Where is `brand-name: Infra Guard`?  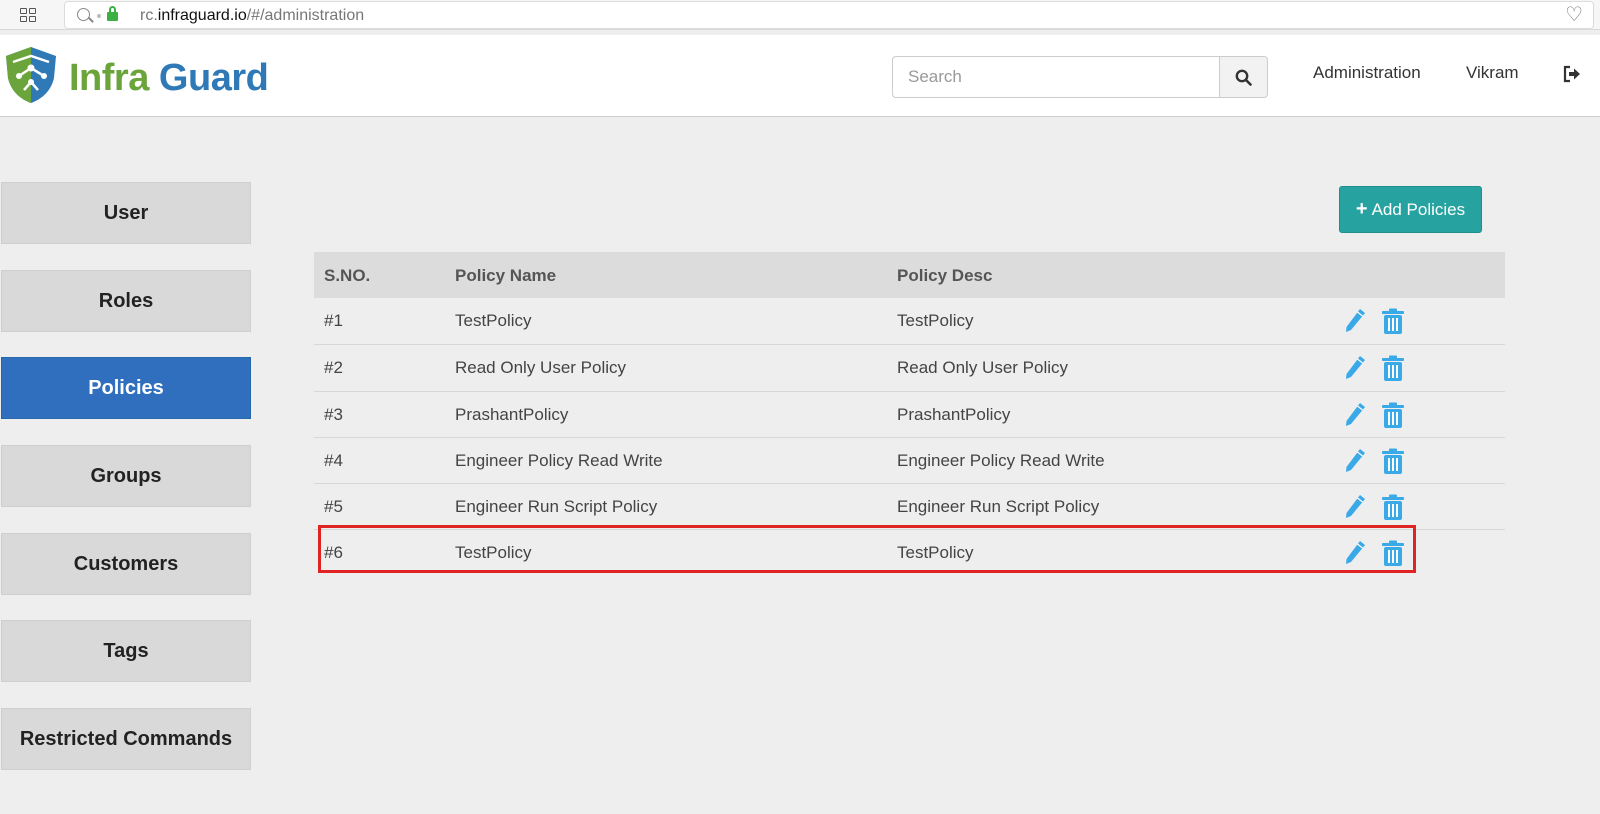
brand-name: Infra Guard is located at coordinates (169, 78).